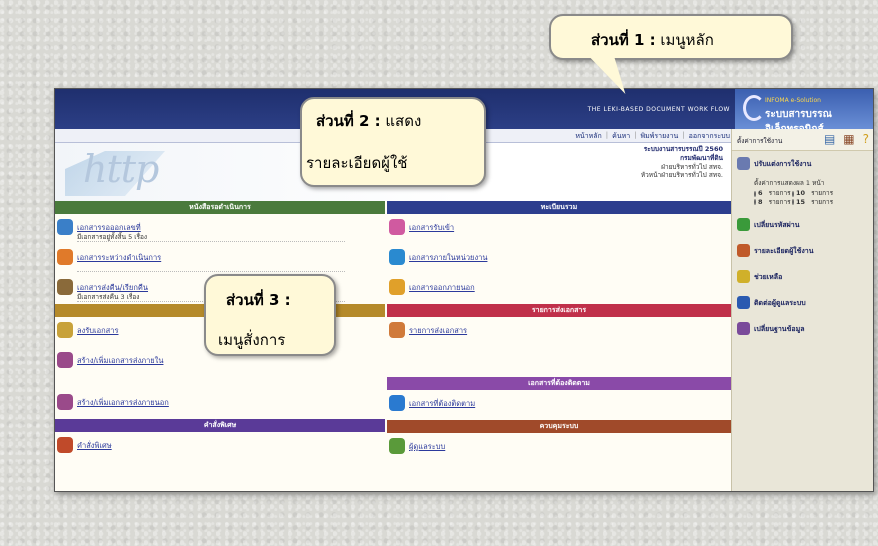  I want to click on menu-item-label: รายการส่งเอกสาร, so click(438, 330).